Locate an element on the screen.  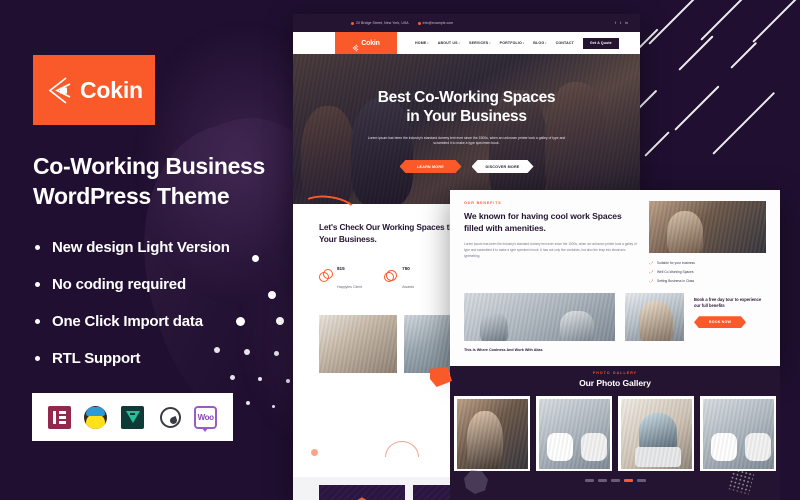
list-item: RTL Support is located at coordinates (169, 358).